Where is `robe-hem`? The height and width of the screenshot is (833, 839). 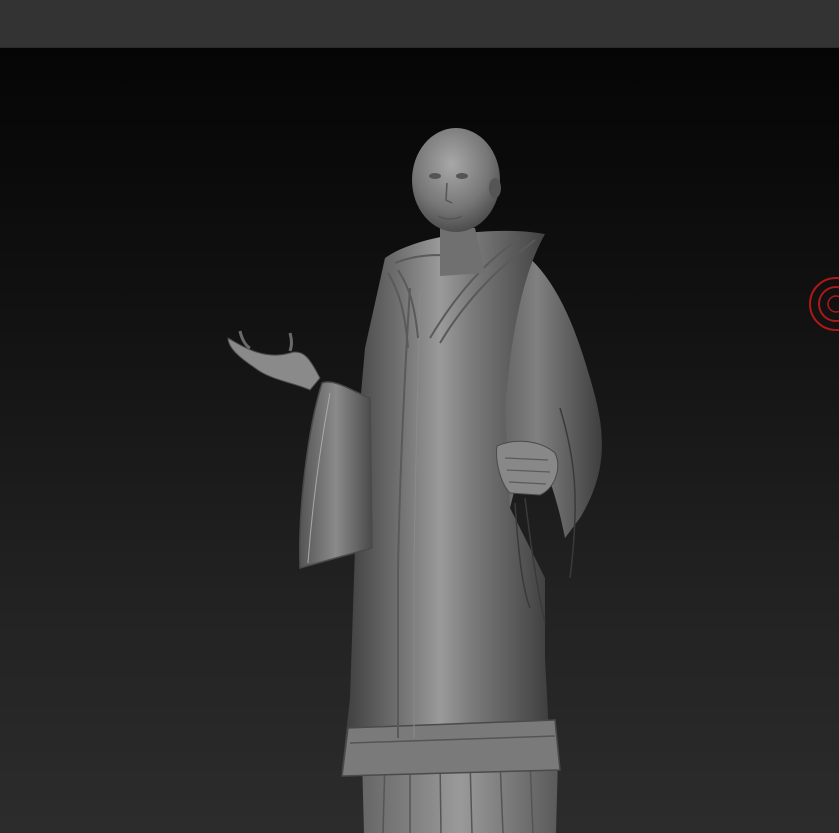 robe-hem is located at coordinates (451, 748).